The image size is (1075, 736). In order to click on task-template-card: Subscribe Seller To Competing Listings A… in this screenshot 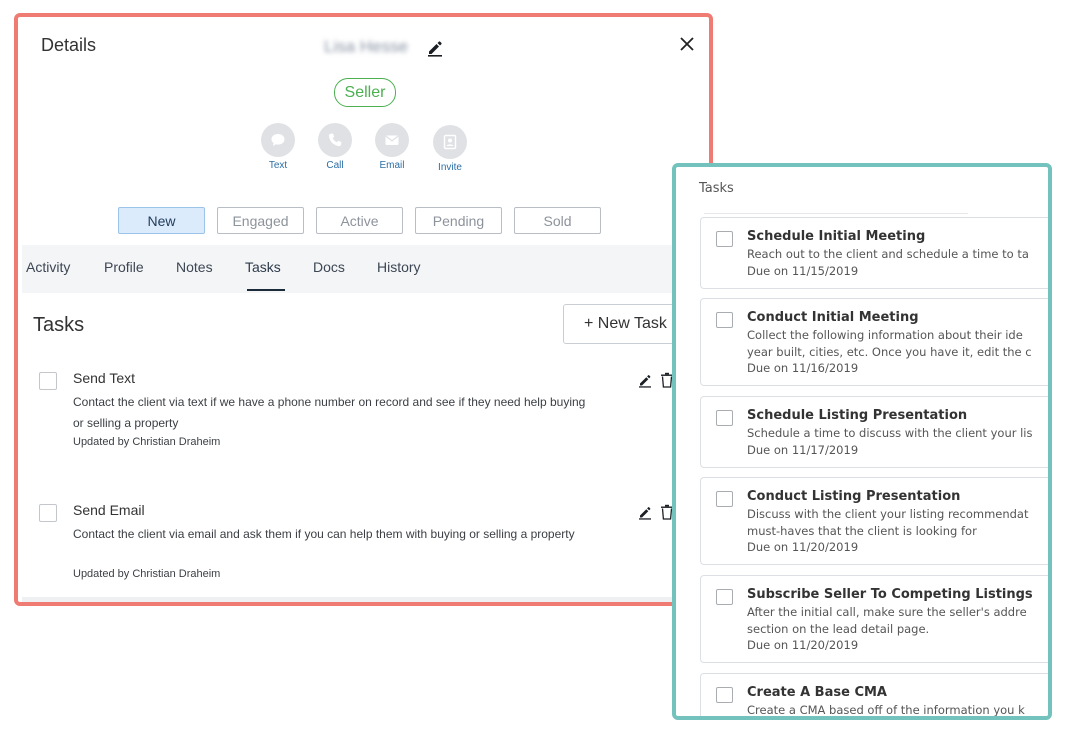, I will do `click(874, 619)`.